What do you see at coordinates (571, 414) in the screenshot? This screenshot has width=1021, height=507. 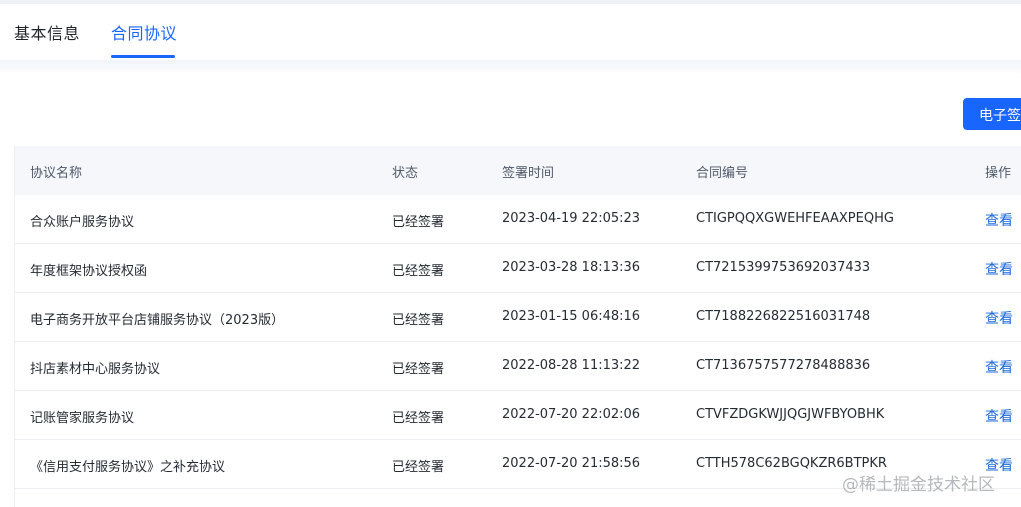 I see `row-time: 2022-07-20 22:02:06` at bounding box center [571, 414].